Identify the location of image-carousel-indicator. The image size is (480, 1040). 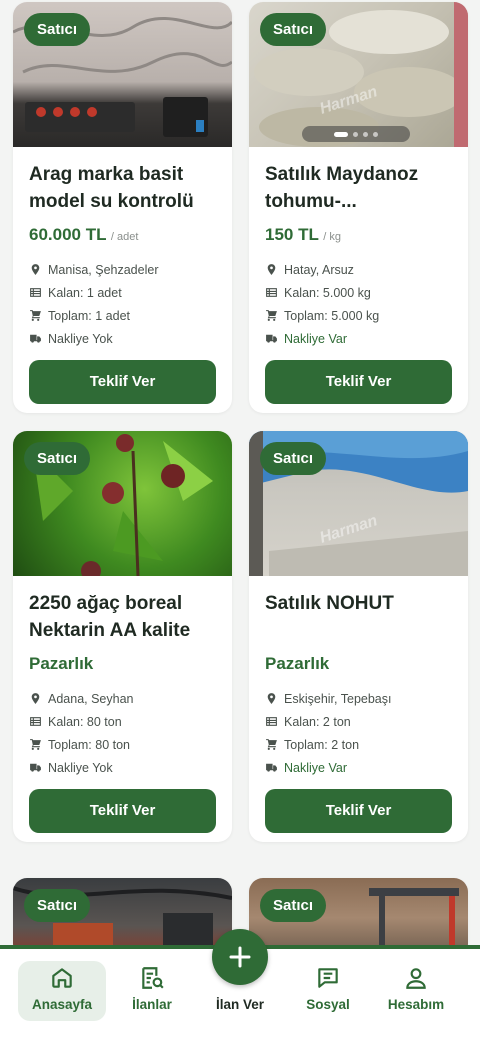
(356, 134).